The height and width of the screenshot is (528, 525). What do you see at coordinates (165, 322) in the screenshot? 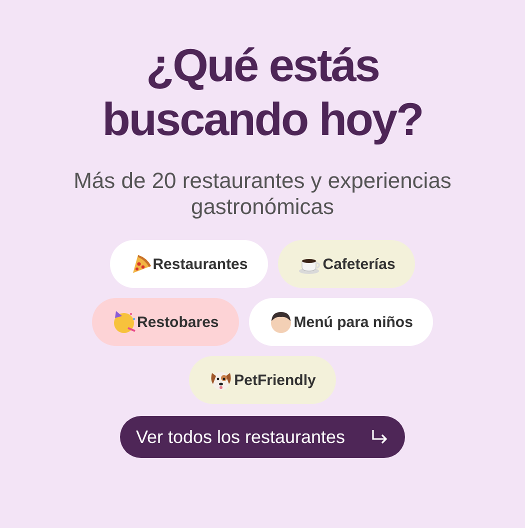
I see `category-chip: Restobares` at bounding box center [165, 322].